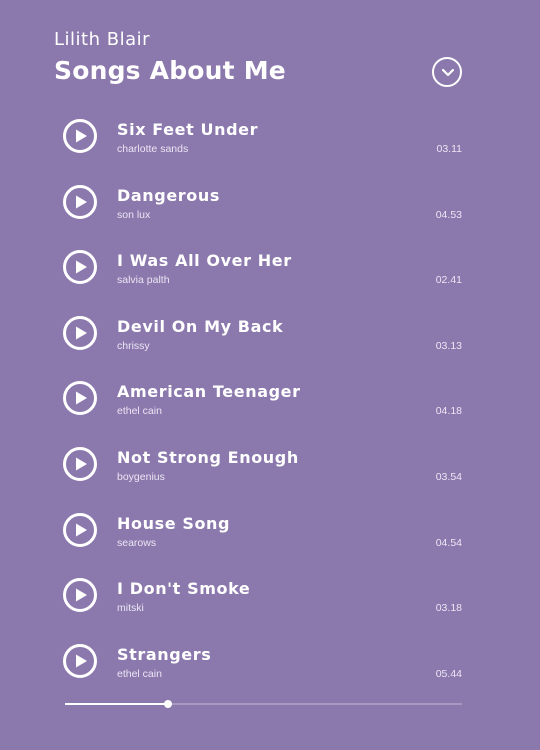 This screenshot has width=540, height=750. What do you see at coordinates (164, 654) in the screenshot?
I see `track-title: Strangers` at bounding box center [164, 654].